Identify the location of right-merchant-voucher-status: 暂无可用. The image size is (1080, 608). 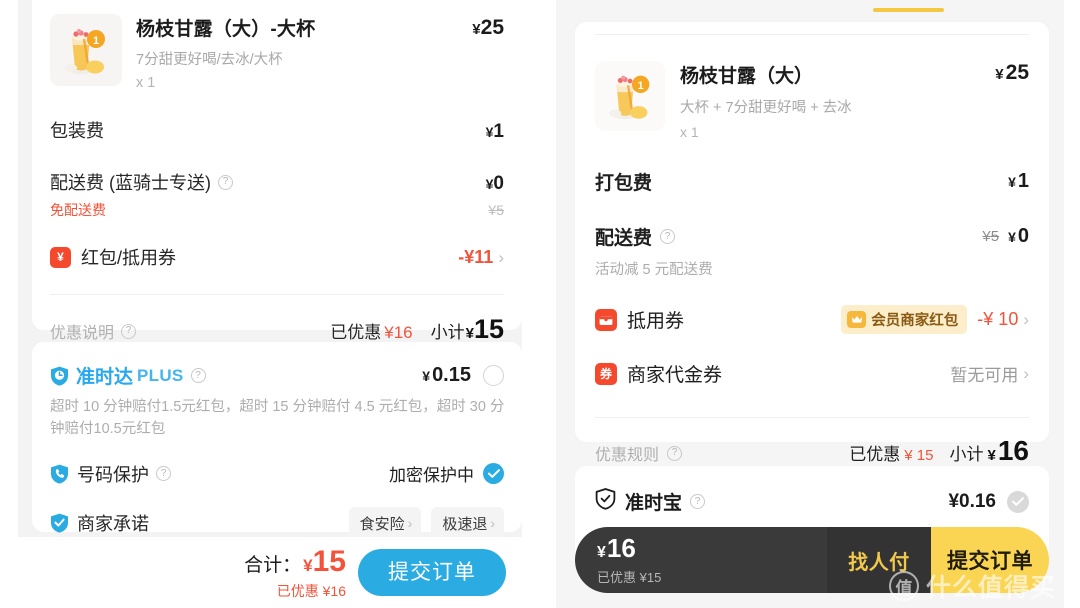
(984, 375).